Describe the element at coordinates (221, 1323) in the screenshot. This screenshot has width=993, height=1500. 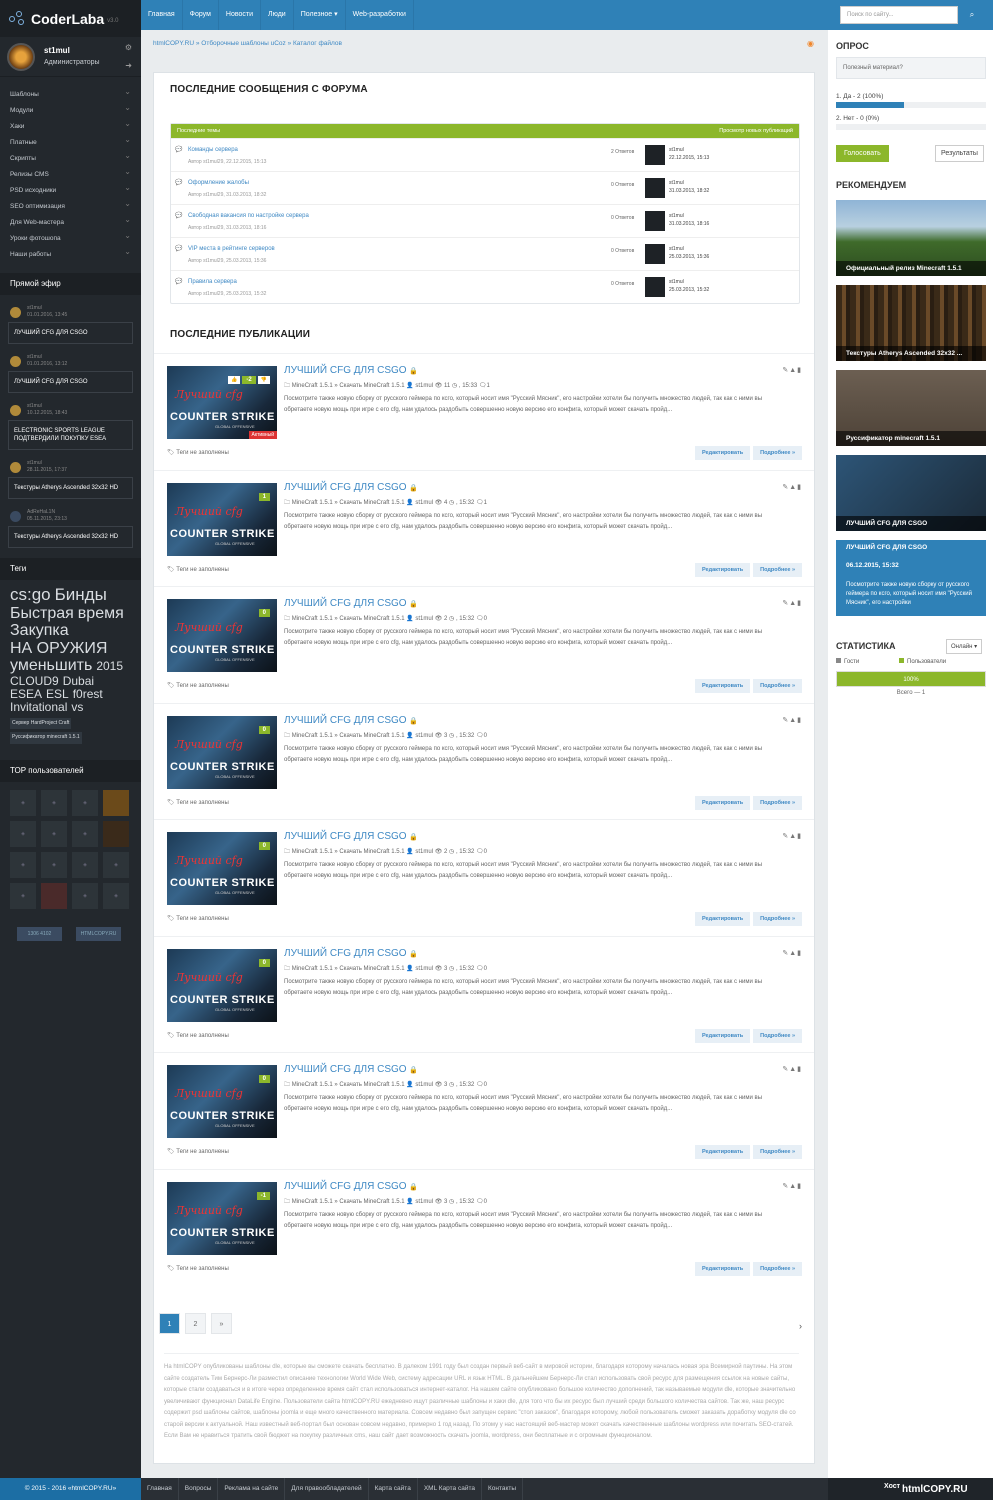
I see `page-next: »` at that location.